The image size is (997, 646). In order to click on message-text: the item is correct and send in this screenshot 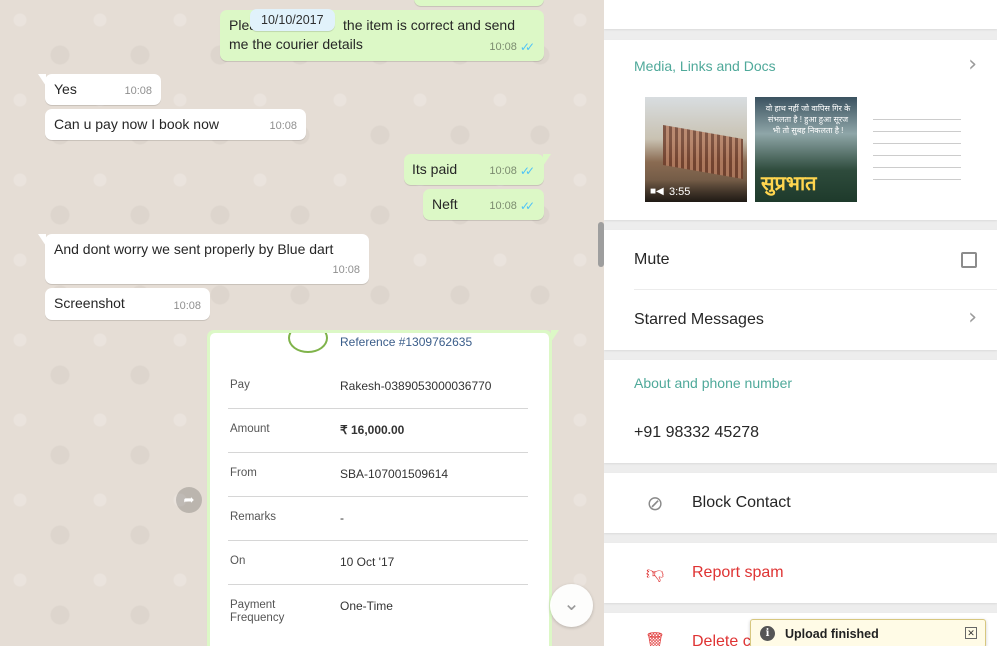, I will do `click(429, 25)`.